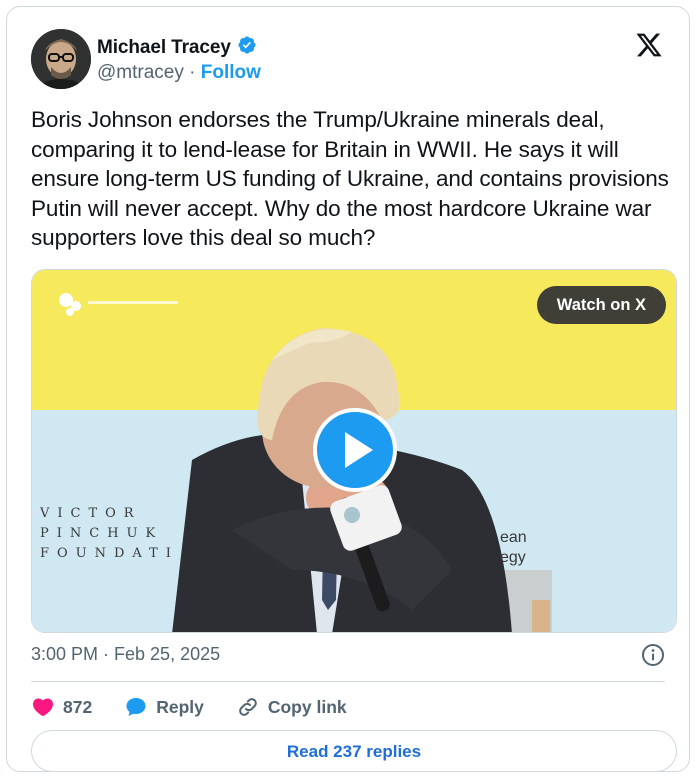 The image size is (698, 780). I want to click on foundation-banner-text: VICTOR PINCHUK FOUNDATI, so click(109, 534).